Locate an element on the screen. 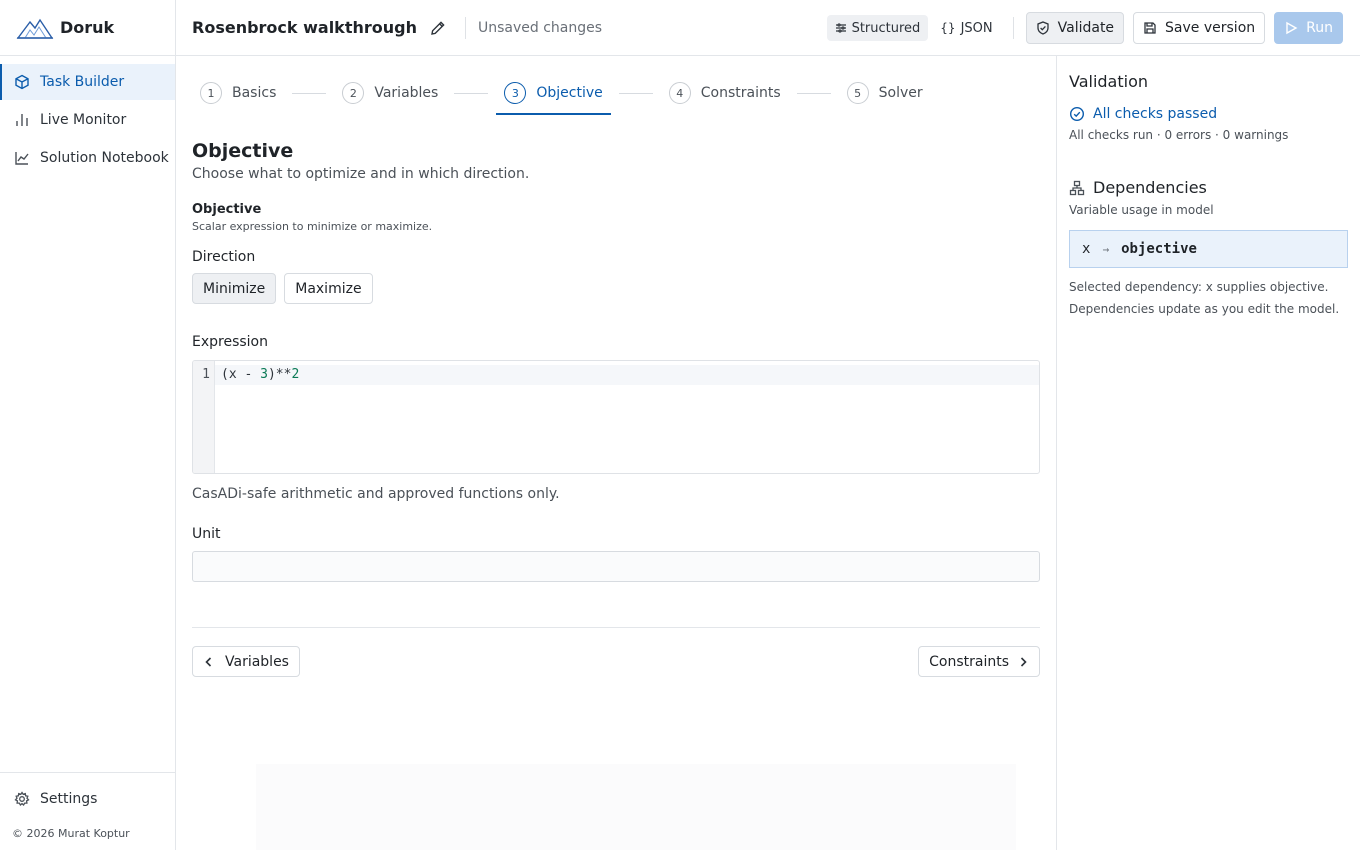 This screenshot has width=1360, height=850. run-button: Run is located at coordinates (1308, 28).